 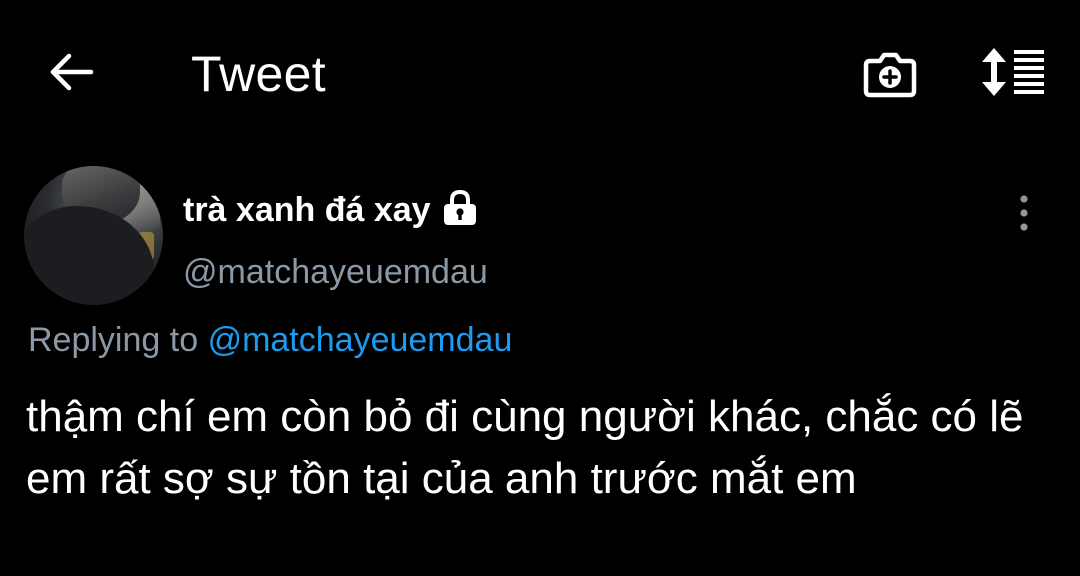 What do you see at coordinates (113, 340) in the screenshot?
I see `replying-to-label: Replying to` at bounding box center [113, 340].